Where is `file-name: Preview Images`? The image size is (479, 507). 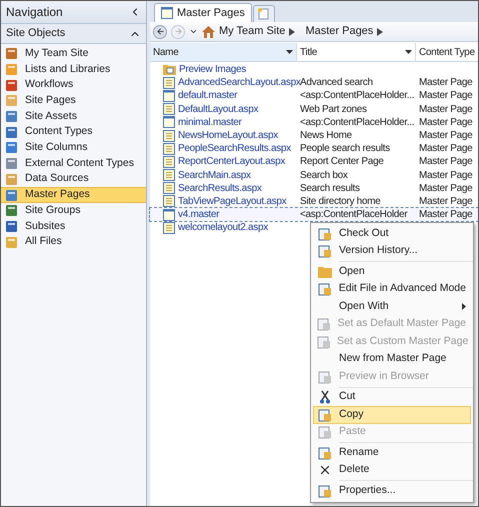
file-name: Preview Images is located at coordinates (212, 70).